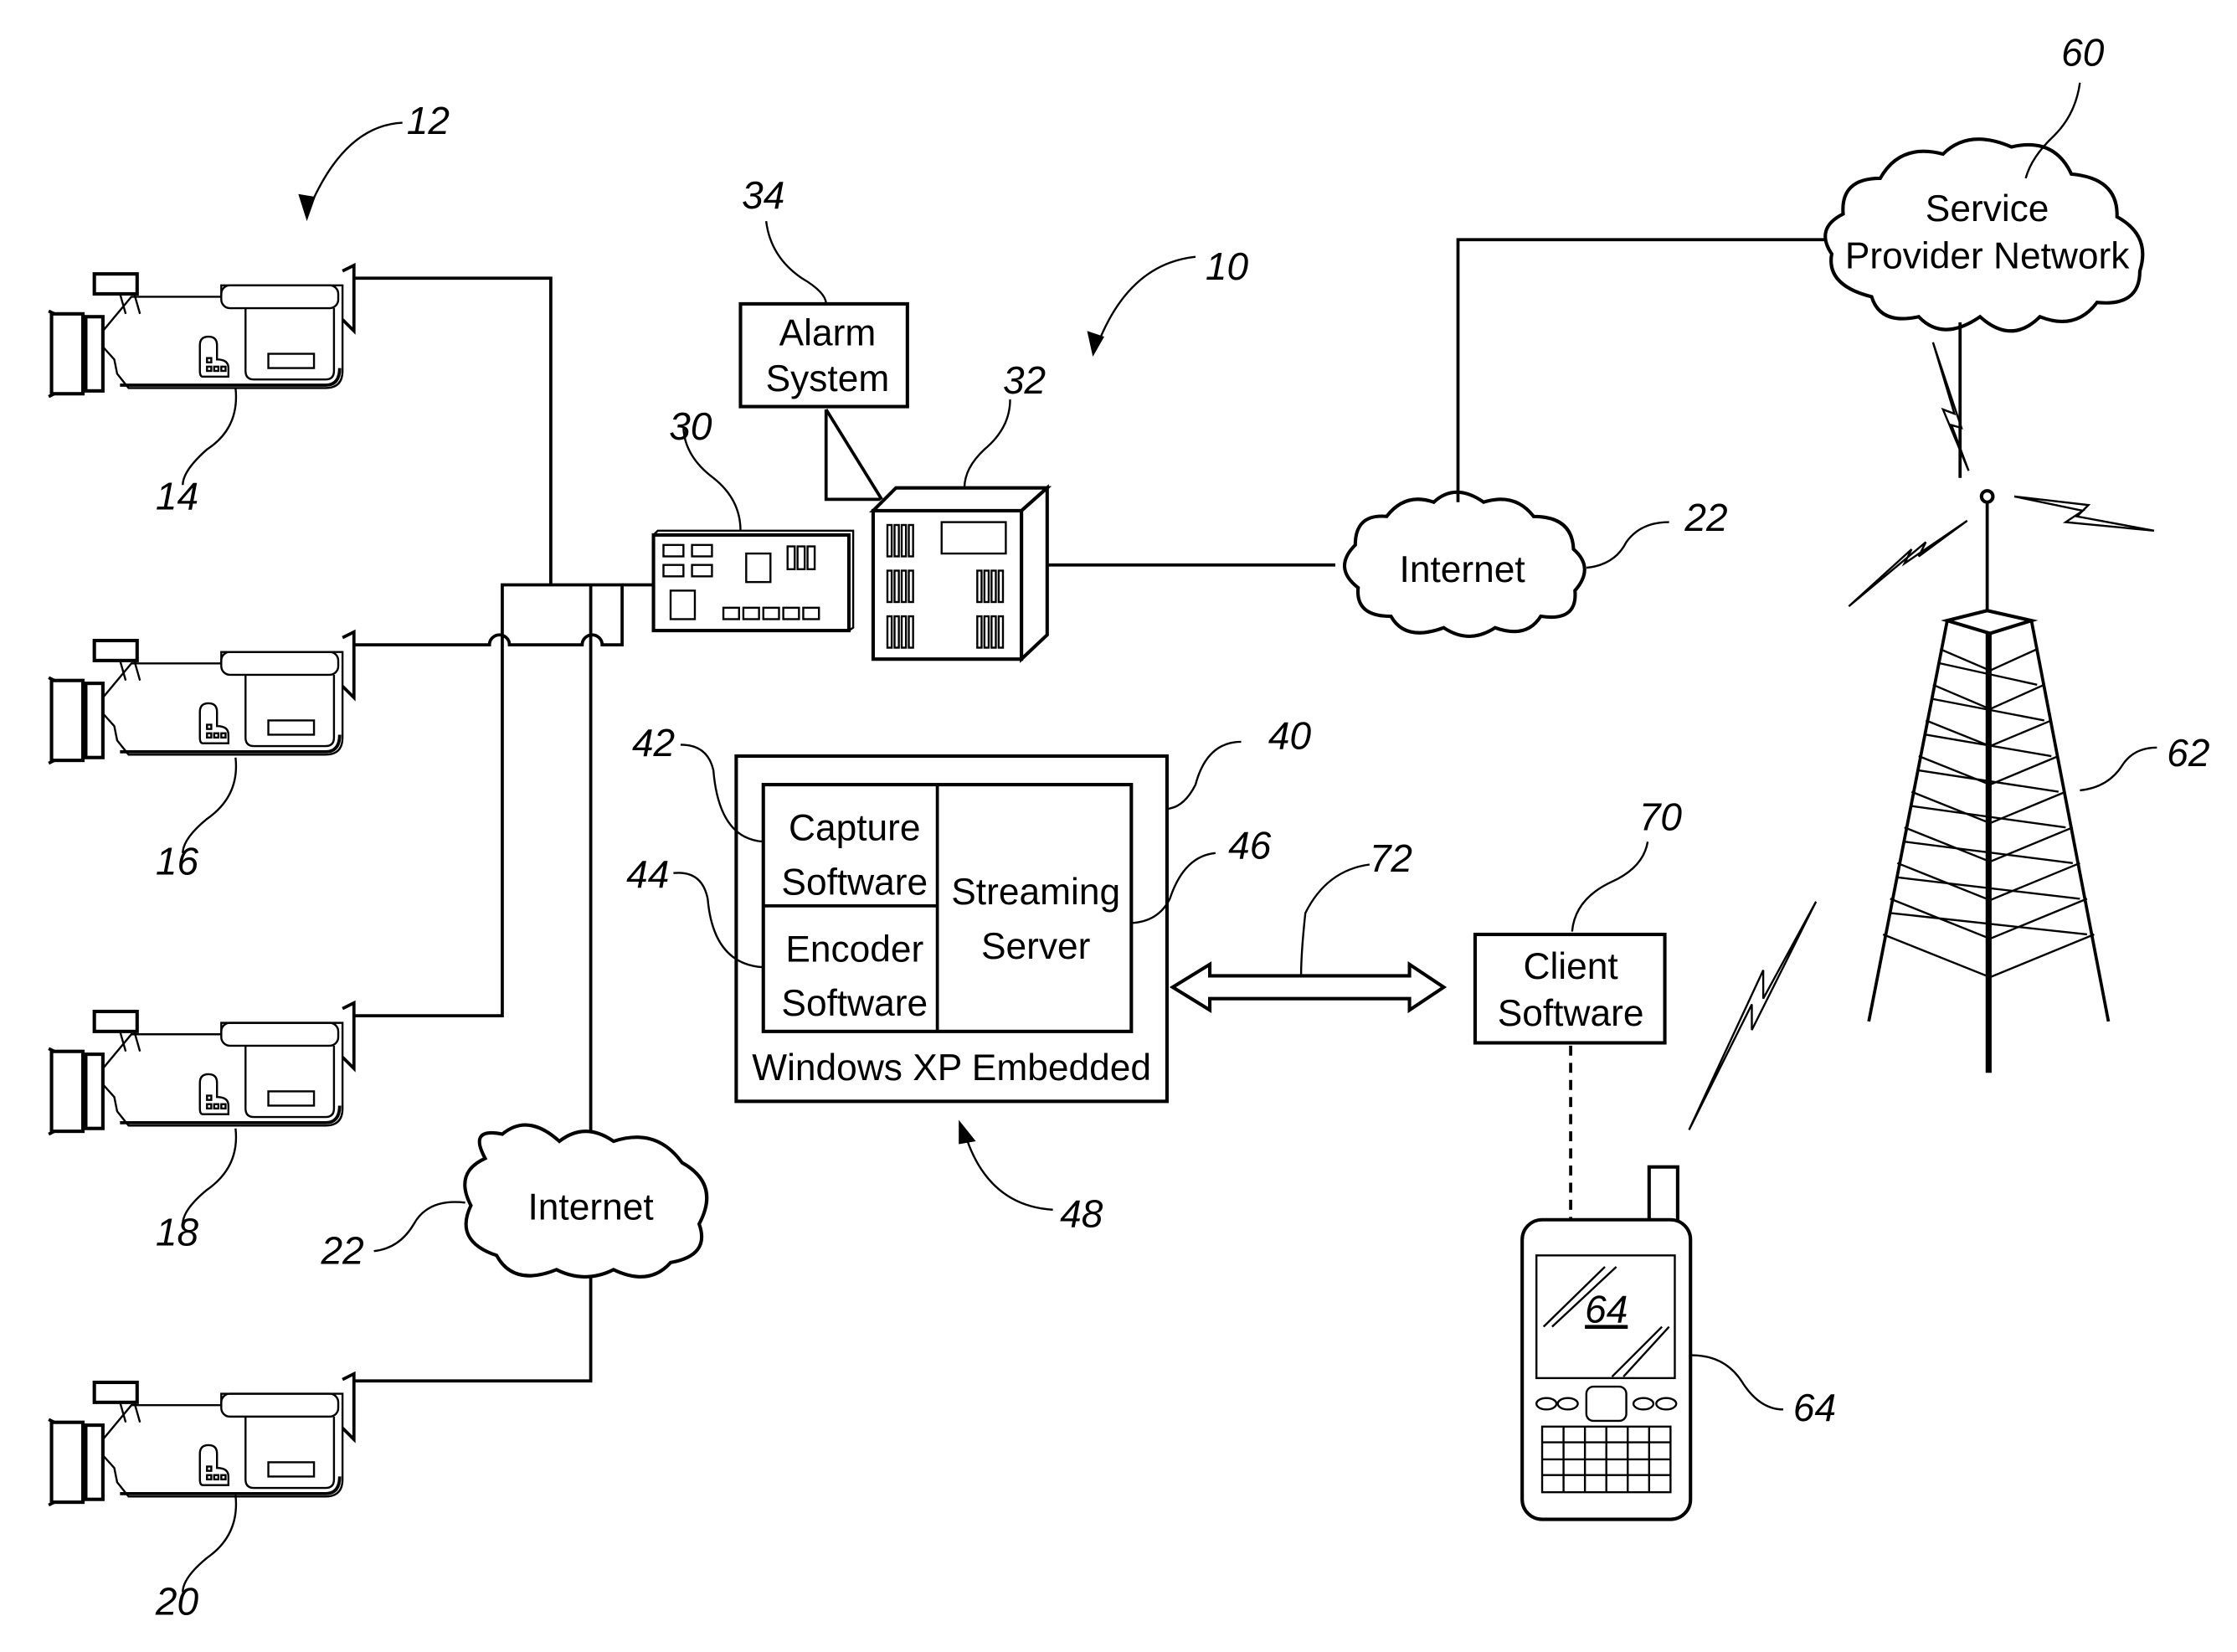 The height and width of the screenshot is (1652, 2237). I want to click on streaming-server-label: Streaming, so click(1035, 893).